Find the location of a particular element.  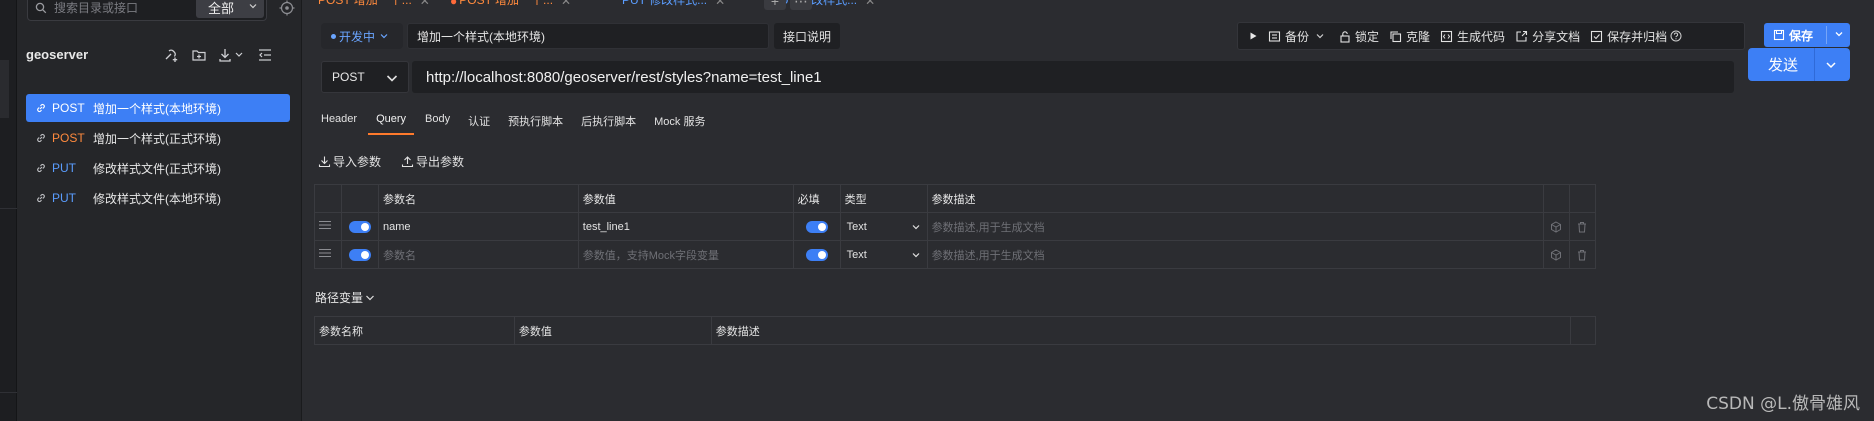

env-dot-icon is located at coordinates (333, 36).